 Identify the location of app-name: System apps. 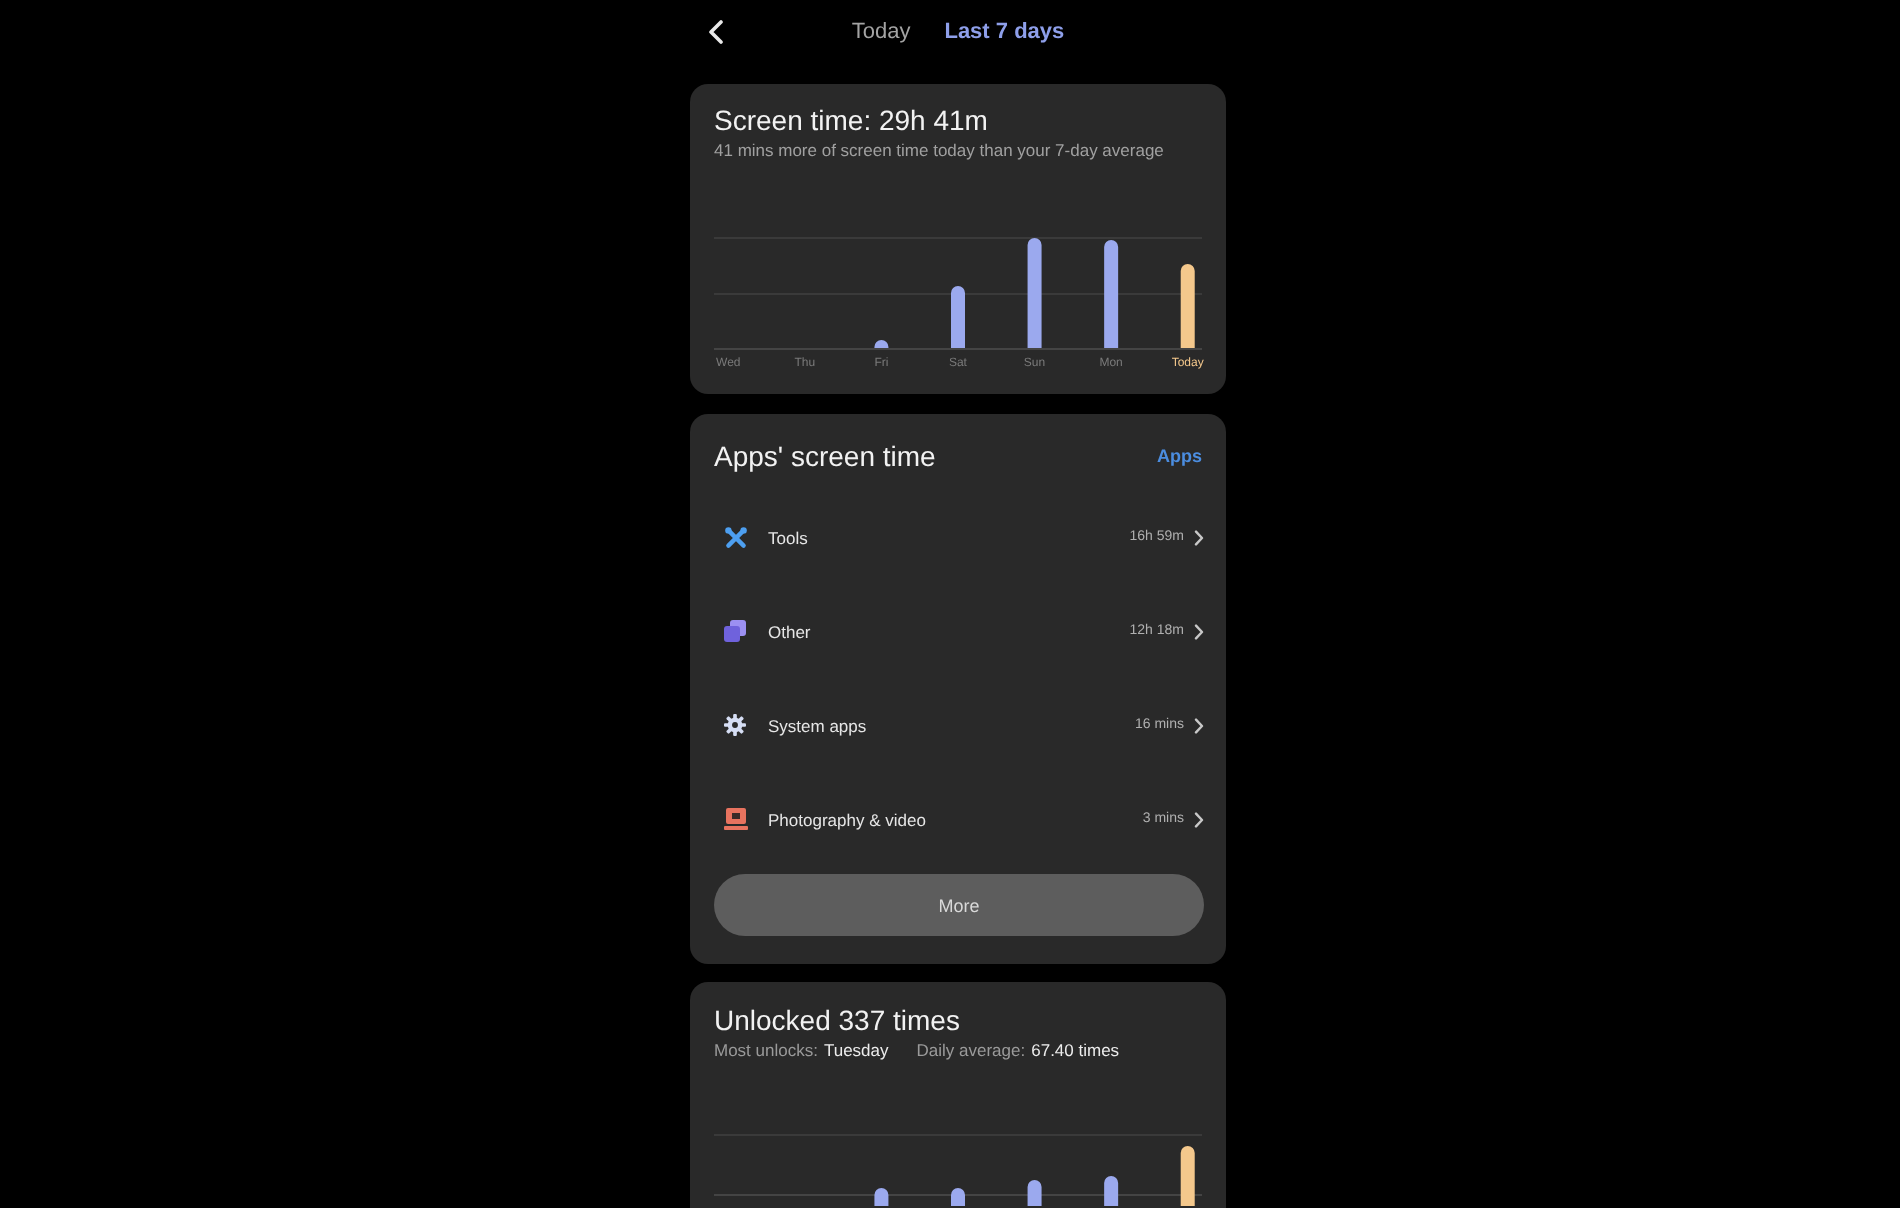
(951, 725).